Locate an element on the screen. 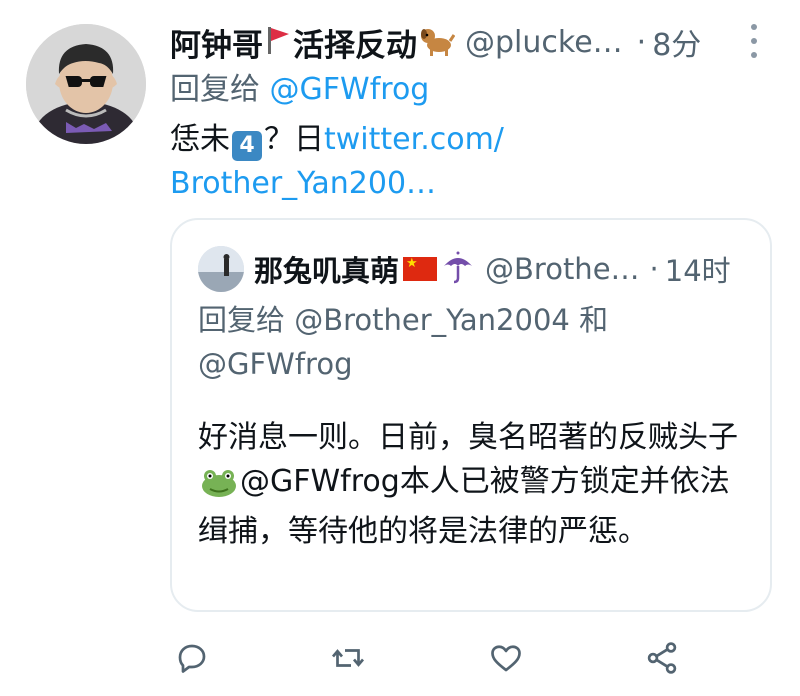  retweet-icon is located at coordinates (348, 658).